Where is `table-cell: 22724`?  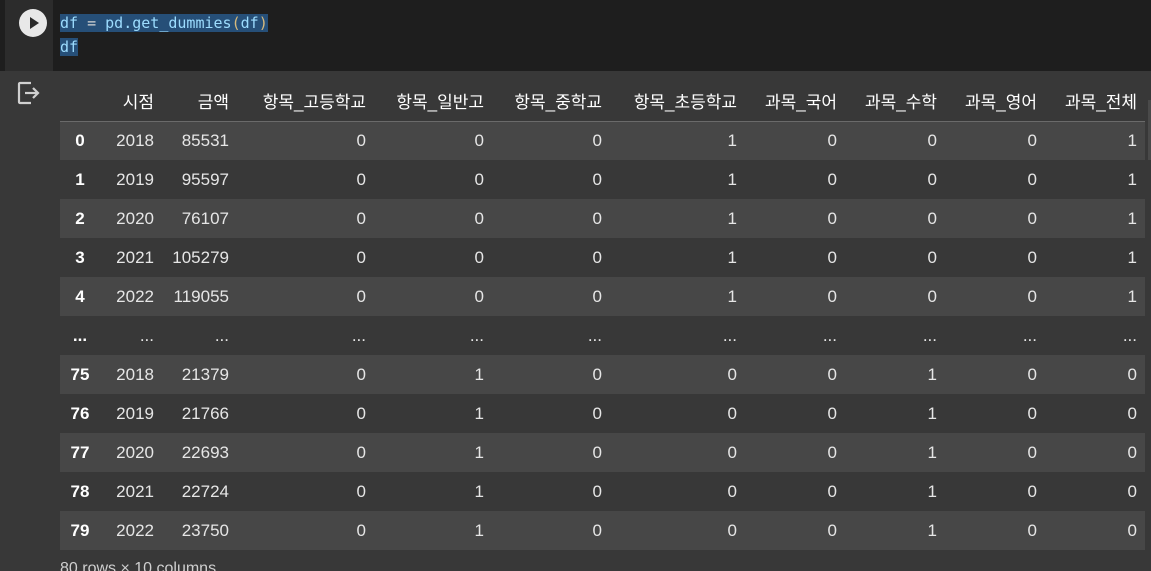
table-cell: 22724 is located at coordinates (205, 491).